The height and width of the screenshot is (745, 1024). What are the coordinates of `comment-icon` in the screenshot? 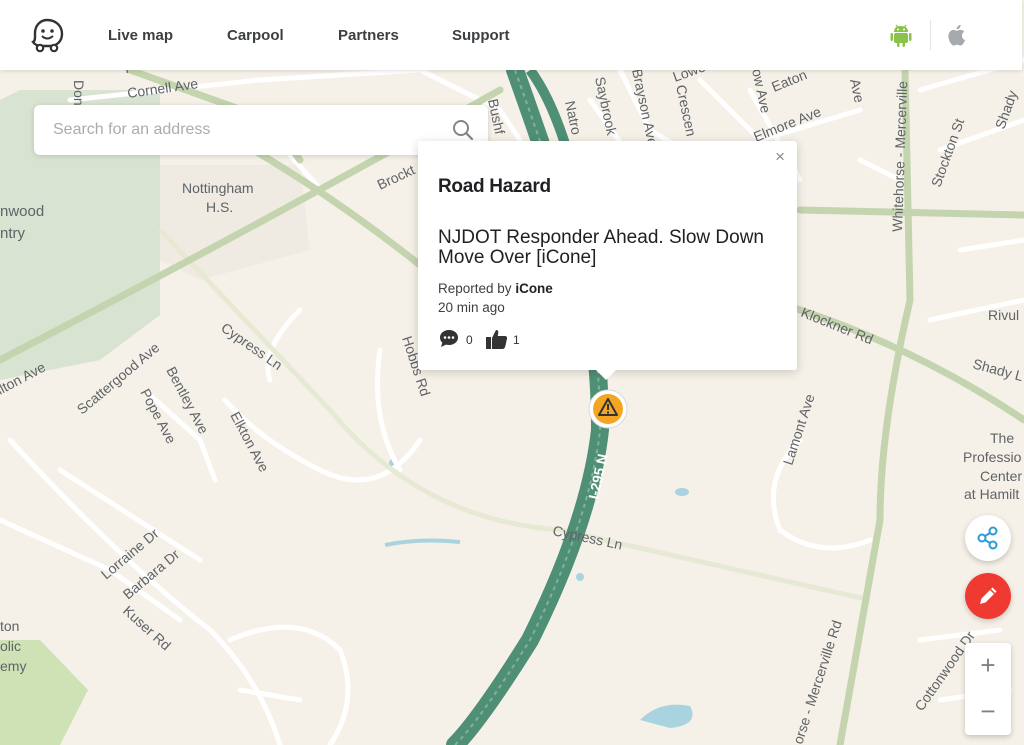 It's located at (449, 338).